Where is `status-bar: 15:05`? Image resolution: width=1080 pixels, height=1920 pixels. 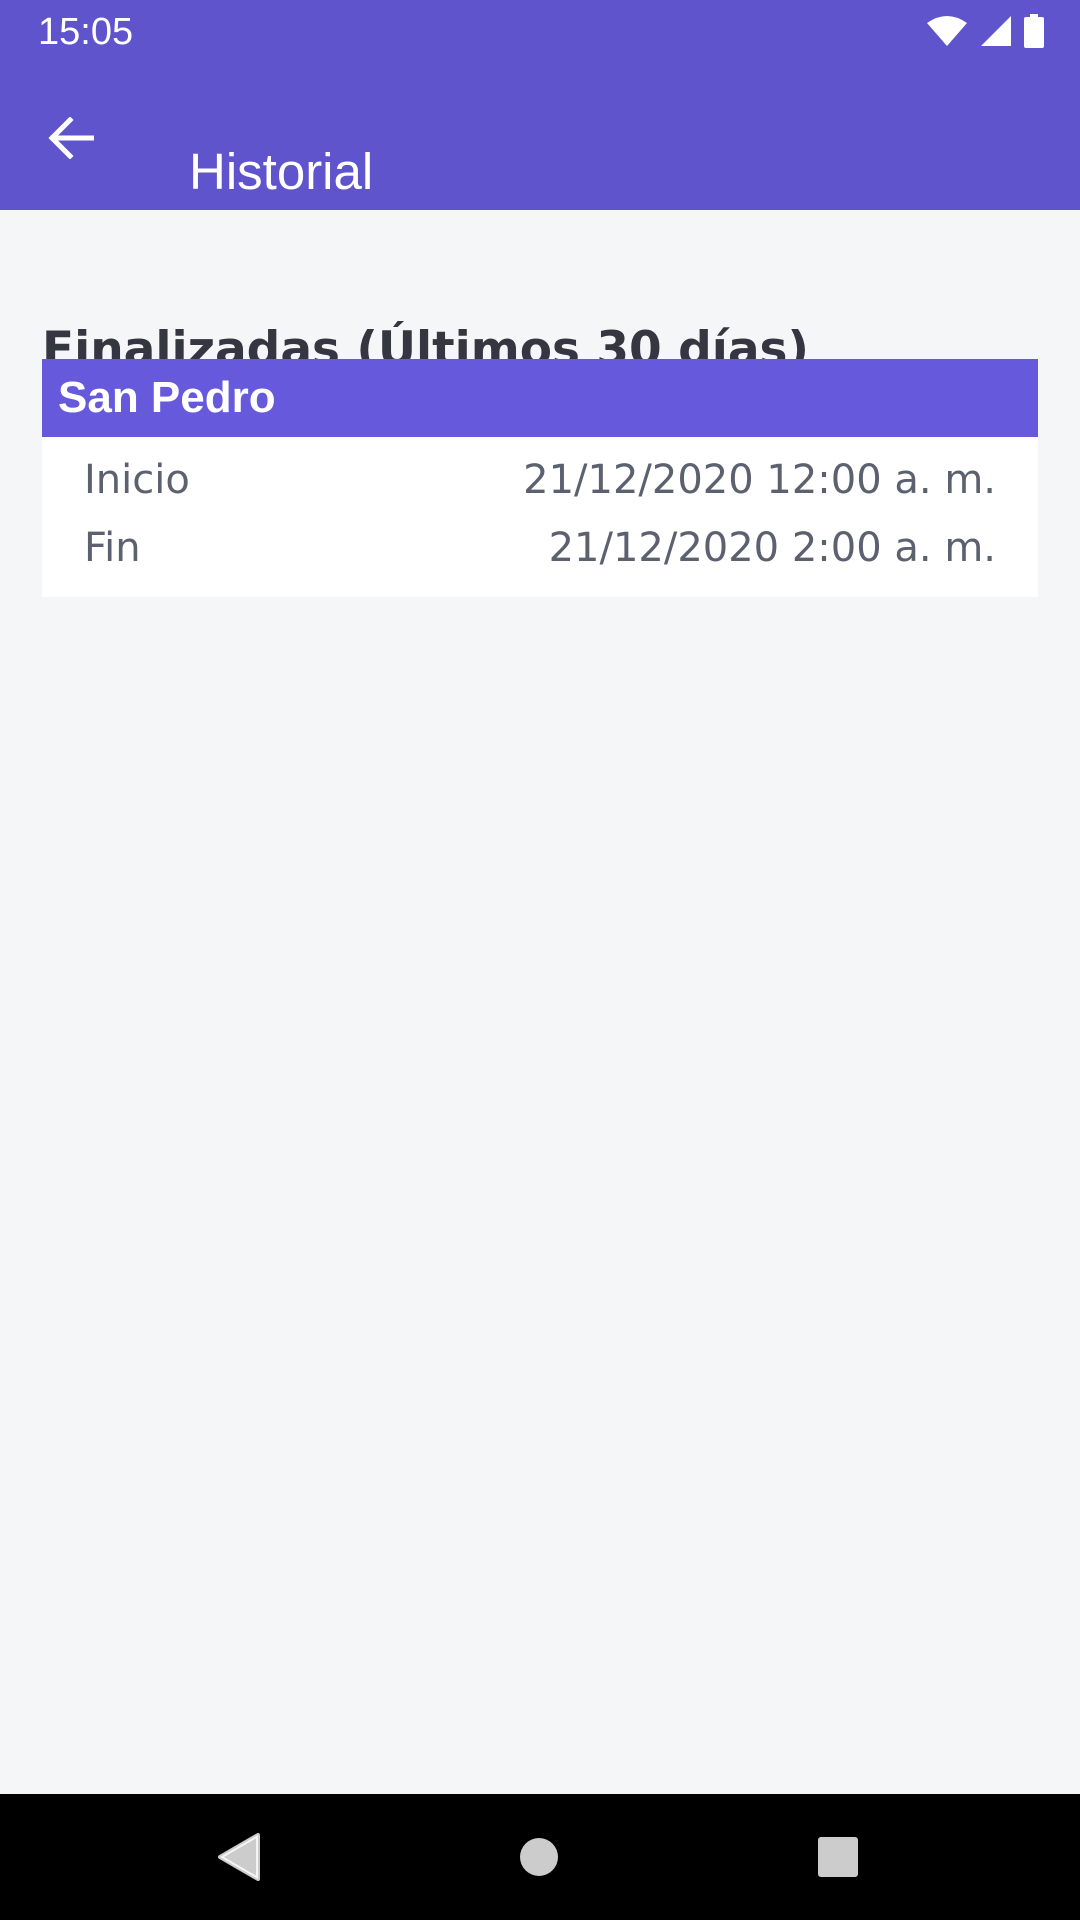
status-bar: 15:05 is located at coordinates (540, 31).